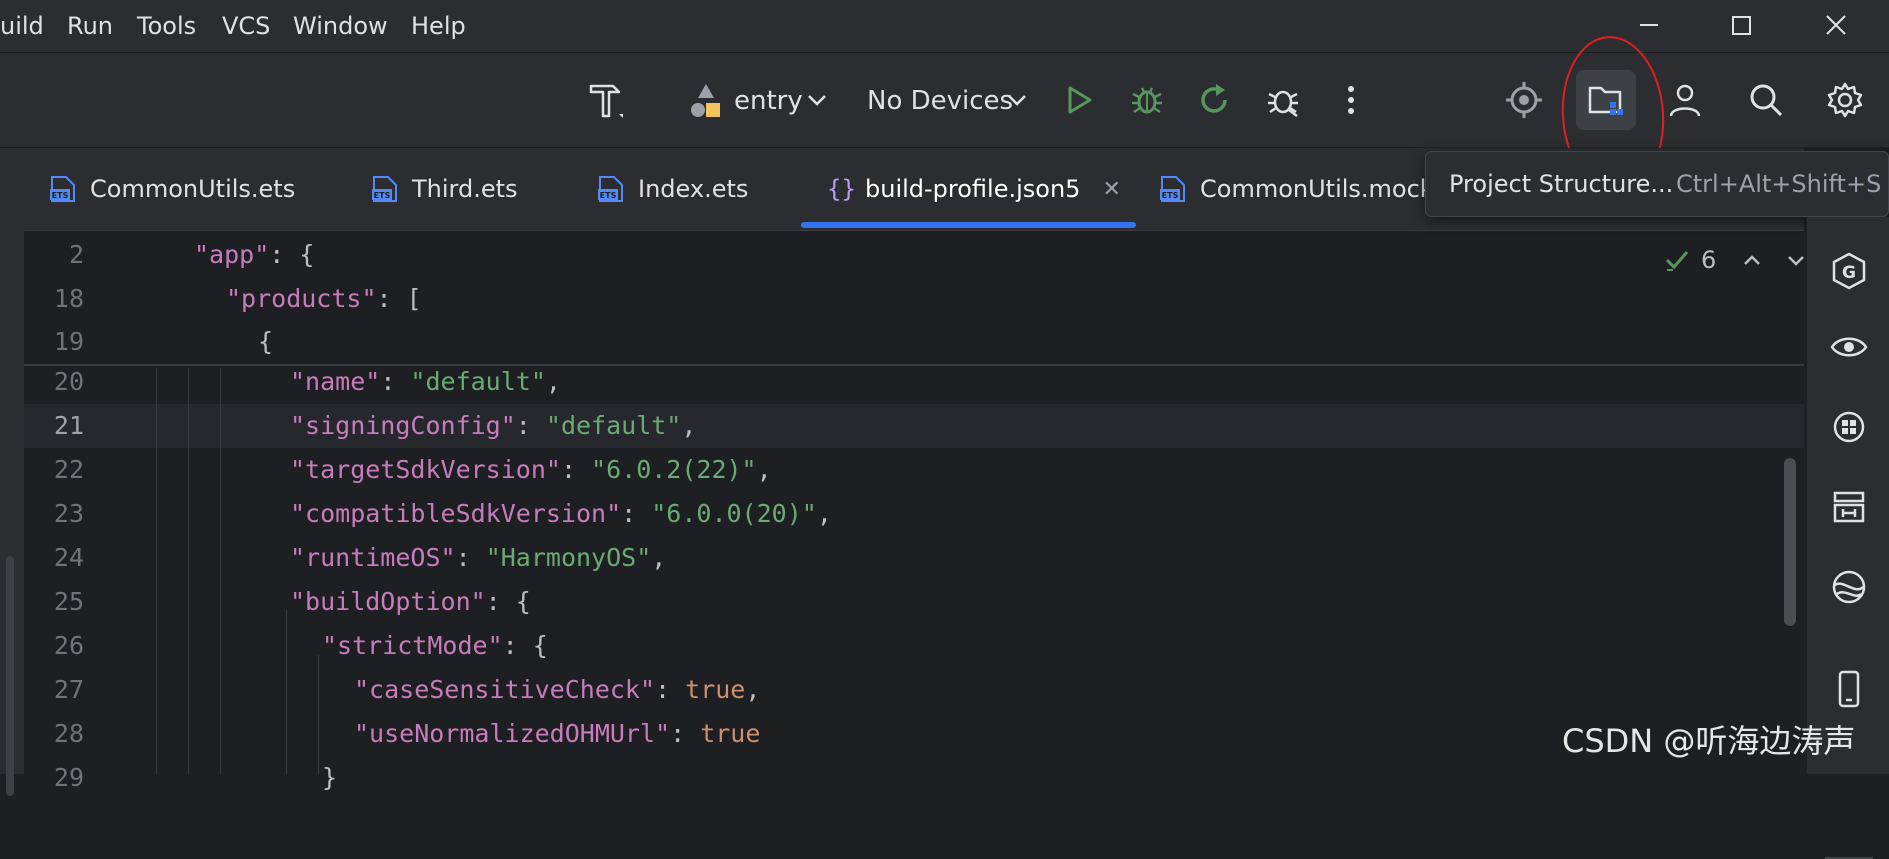  I want to click on tab-label: Index.ets, so click(693, 189).